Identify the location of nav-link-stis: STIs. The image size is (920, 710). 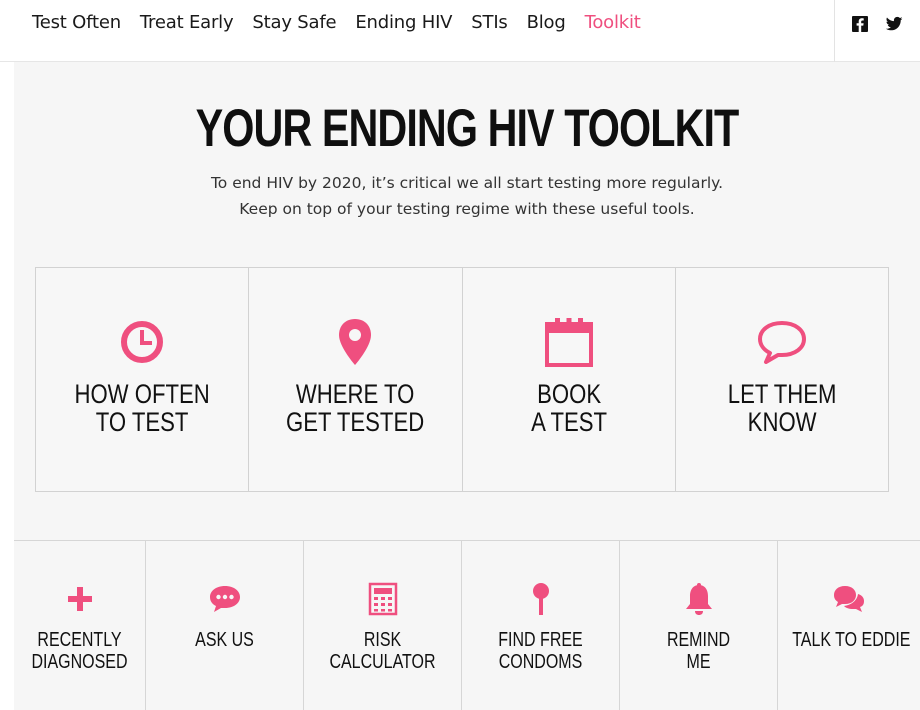
(489, 22).